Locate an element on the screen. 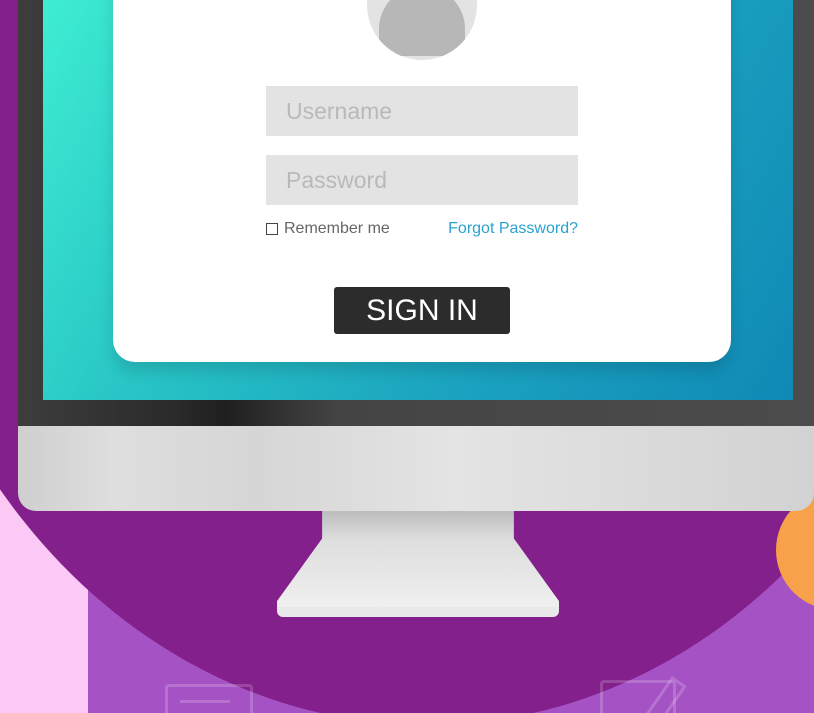 This screenshot has height=713, width=814. password-input is located at coordinates (422, 180).